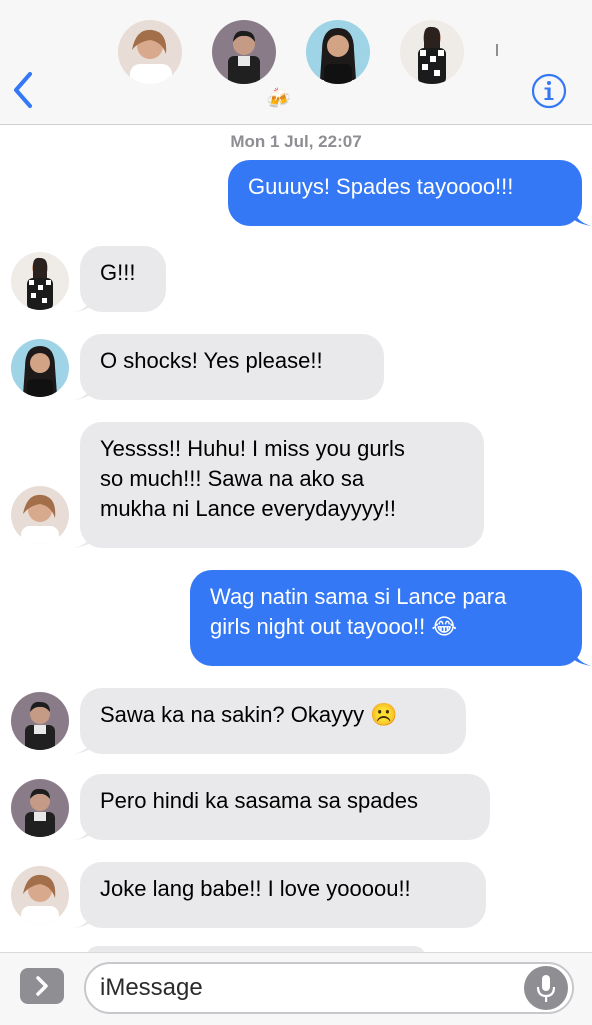 The width and height of the screenshot is (592, 1025). I want to click on microphone-icon, so click(546, 988).